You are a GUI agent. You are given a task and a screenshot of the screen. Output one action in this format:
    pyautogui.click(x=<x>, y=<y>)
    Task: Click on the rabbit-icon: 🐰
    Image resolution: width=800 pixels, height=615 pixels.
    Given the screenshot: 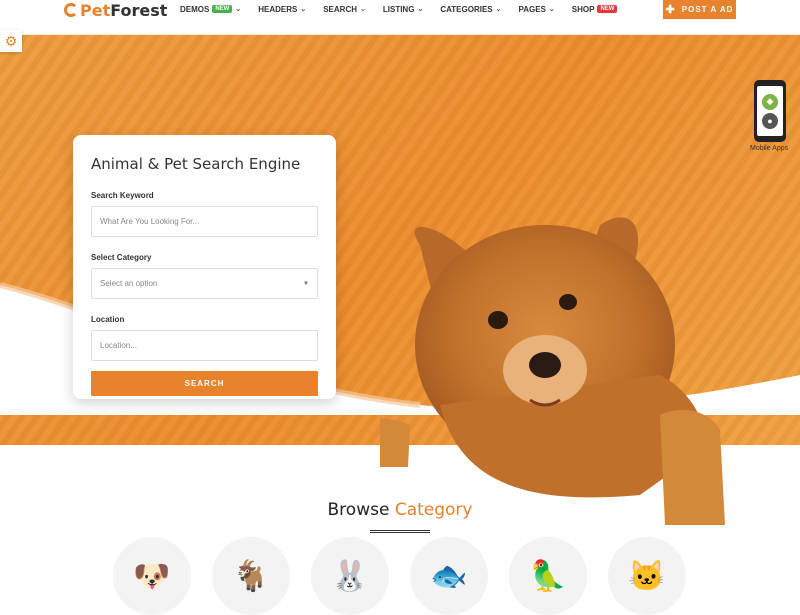 What is the action you would take?
    pyautogui.click(x=350, y=576)
    